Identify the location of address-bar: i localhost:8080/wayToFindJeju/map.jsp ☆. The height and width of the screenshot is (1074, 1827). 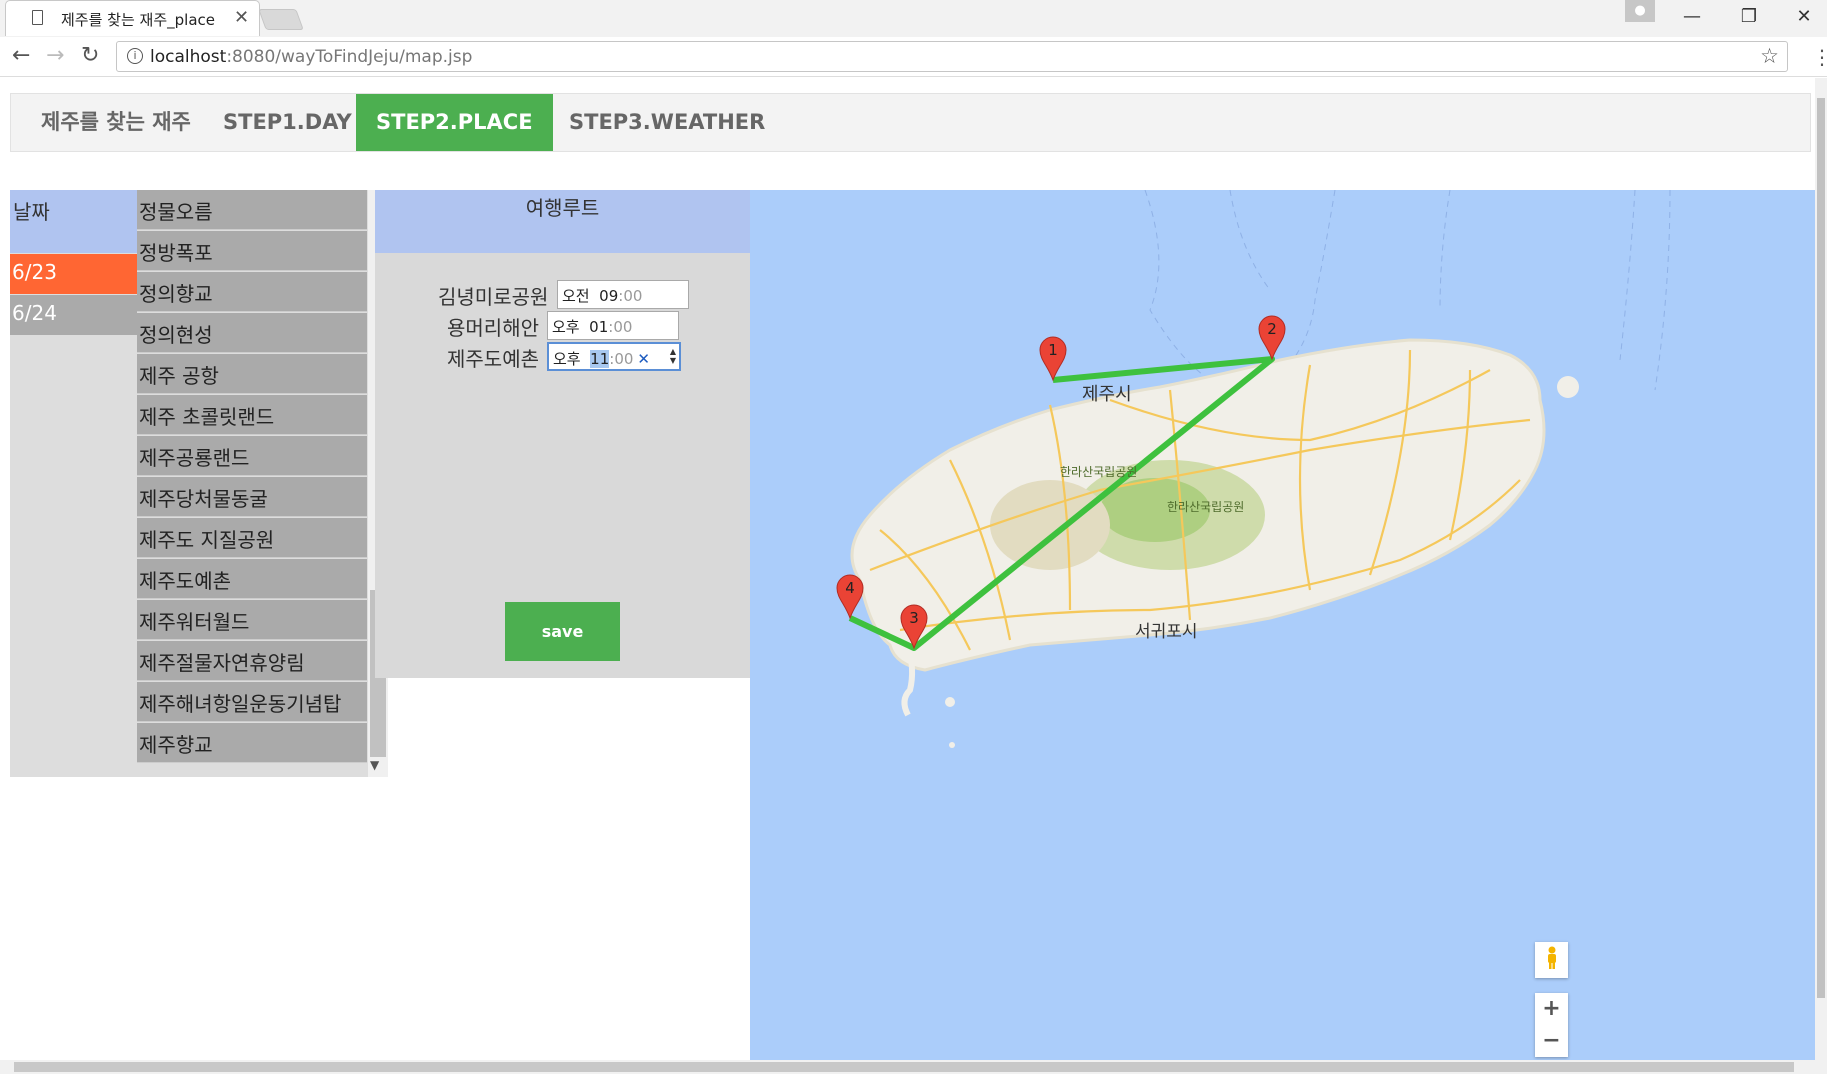
(952, 56).